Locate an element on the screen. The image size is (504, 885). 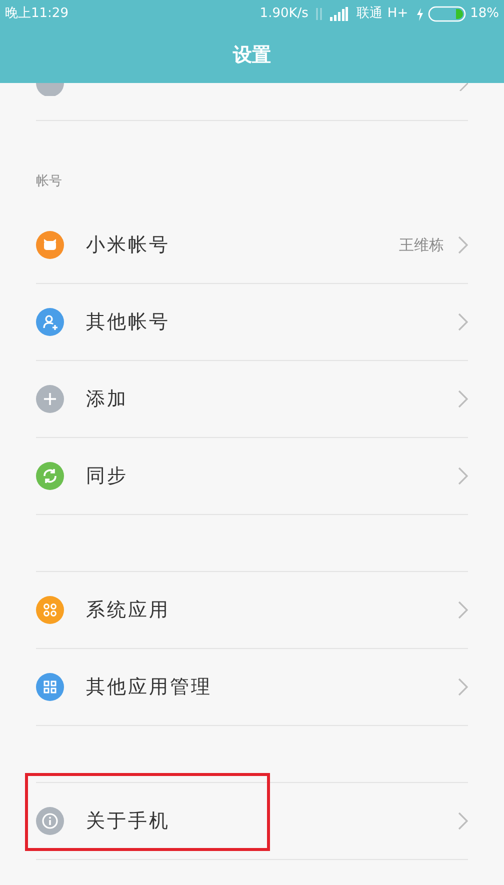
item-label: 小米帐号 is located at coordinates (128, 245).